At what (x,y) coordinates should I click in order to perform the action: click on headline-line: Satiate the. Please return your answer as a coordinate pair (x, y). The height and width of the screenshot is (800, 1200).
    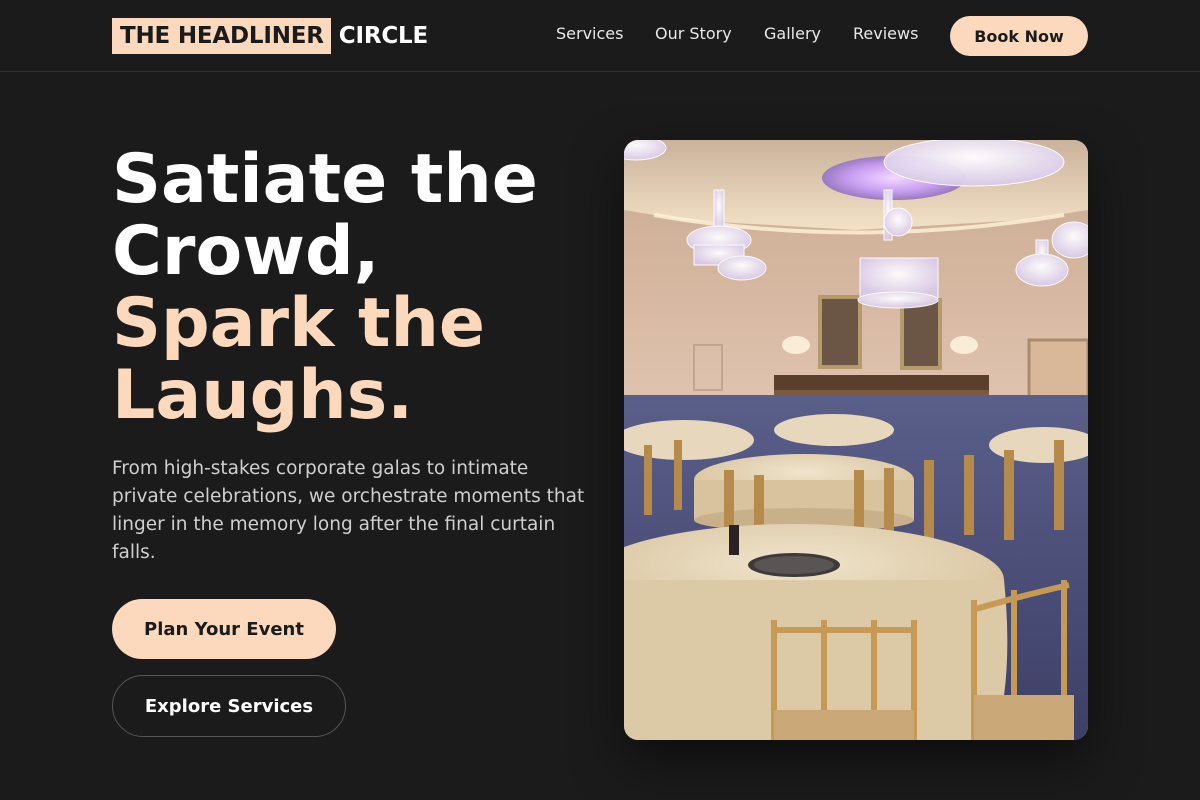
    Looking at the image, I should click on (325, 179).